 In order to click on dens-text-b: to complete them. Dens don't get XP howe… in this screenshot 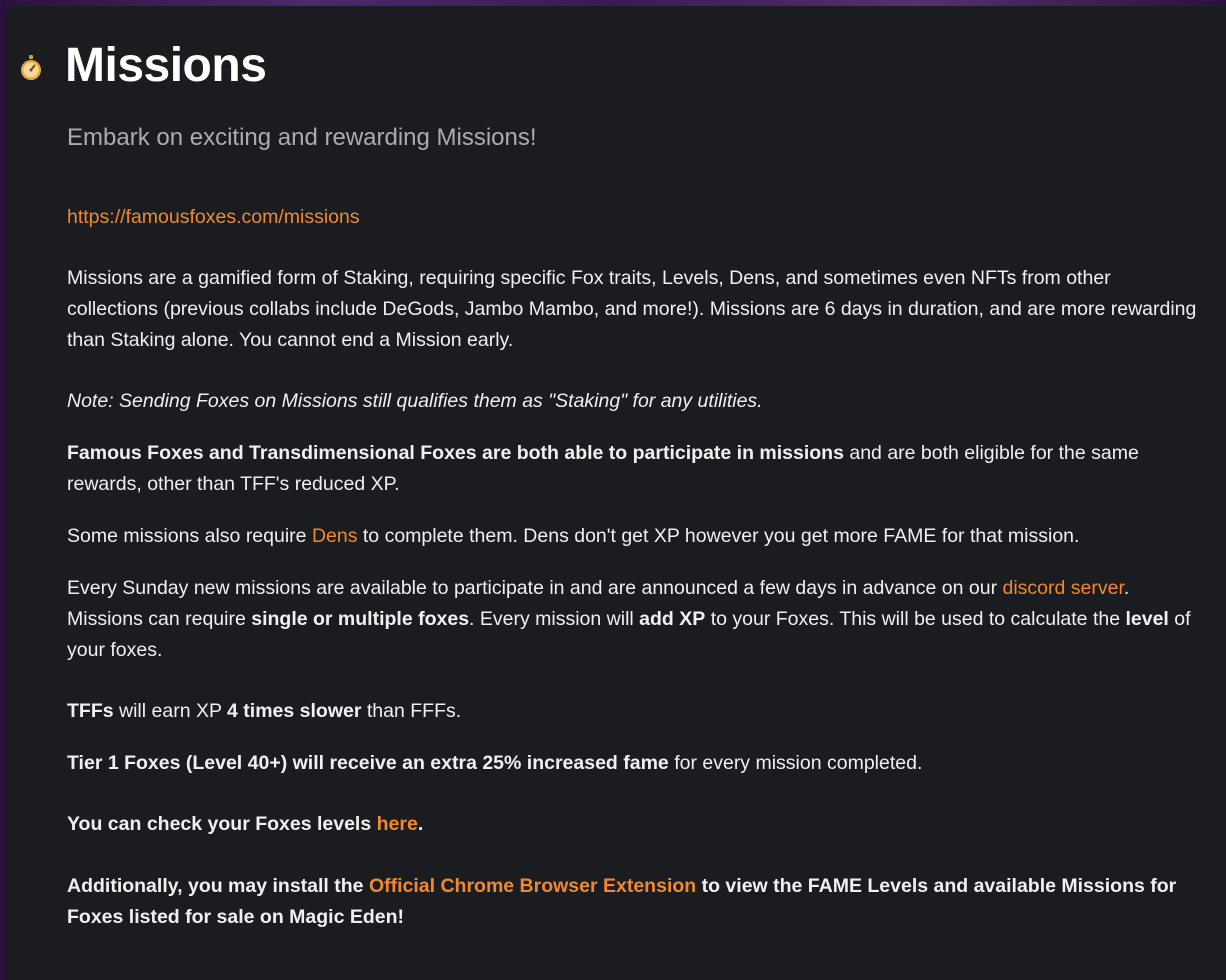, I will do `click(718, 536)`.